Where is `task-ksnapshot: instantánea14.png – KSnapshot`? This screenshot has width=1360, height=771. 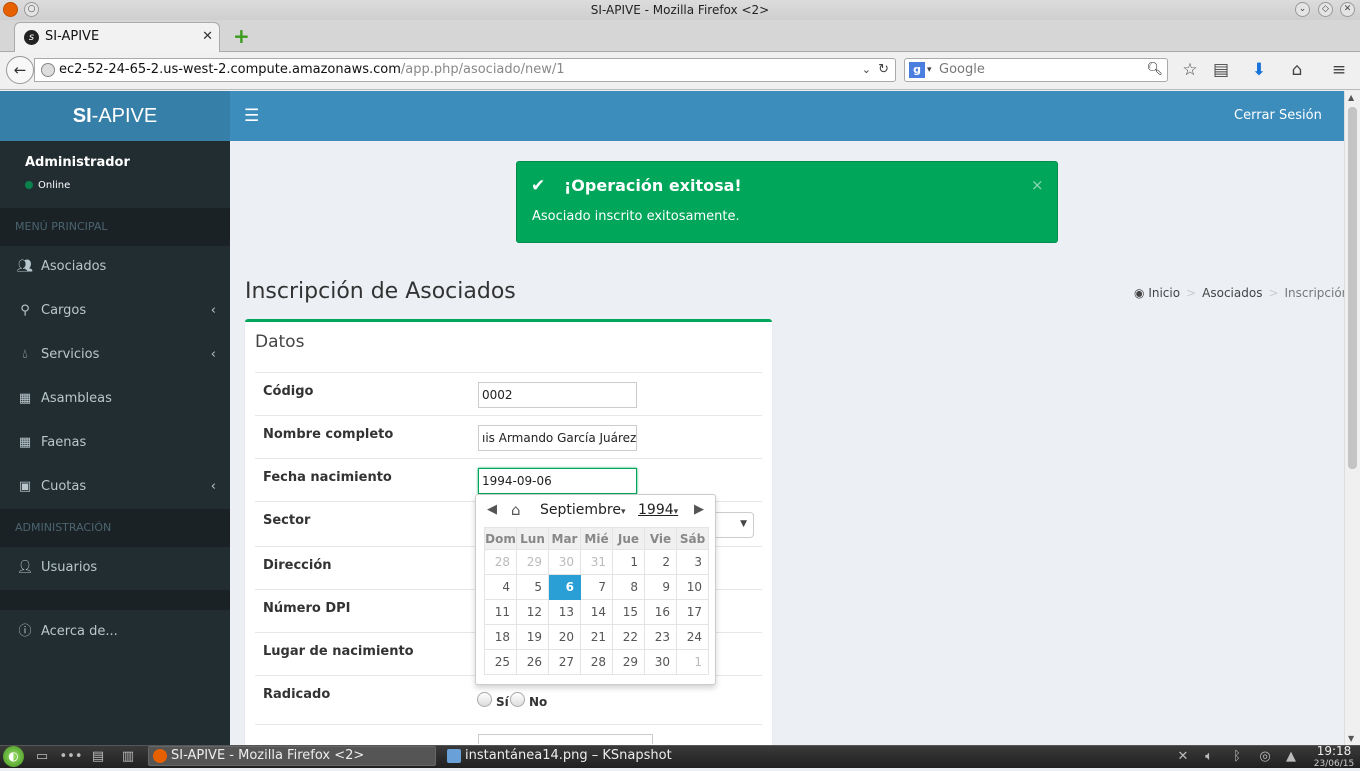 task-ksnapshot: instantánea14.png – KSnapshot is located at coordinates (559, 756).